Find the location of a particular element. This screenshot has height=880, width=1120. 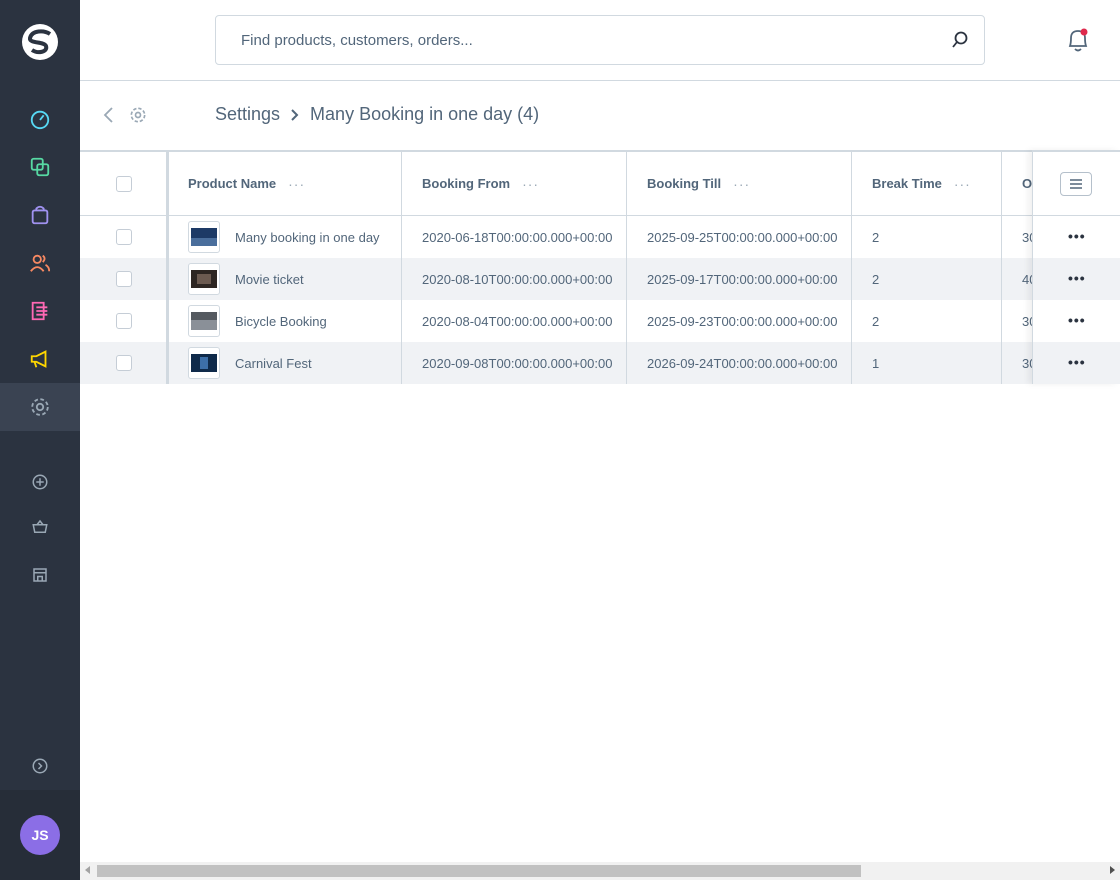

store-icon is located at coordinates (40, 575).